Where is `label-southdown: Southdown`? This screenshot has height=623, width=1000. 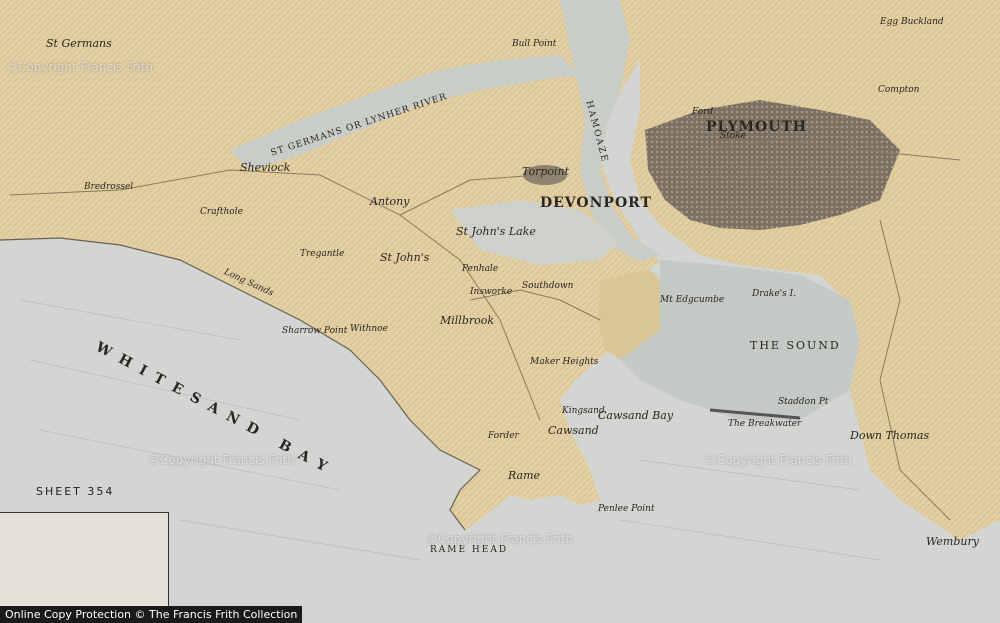
label-southdown: Southdown is located at coordinates (548, 286).